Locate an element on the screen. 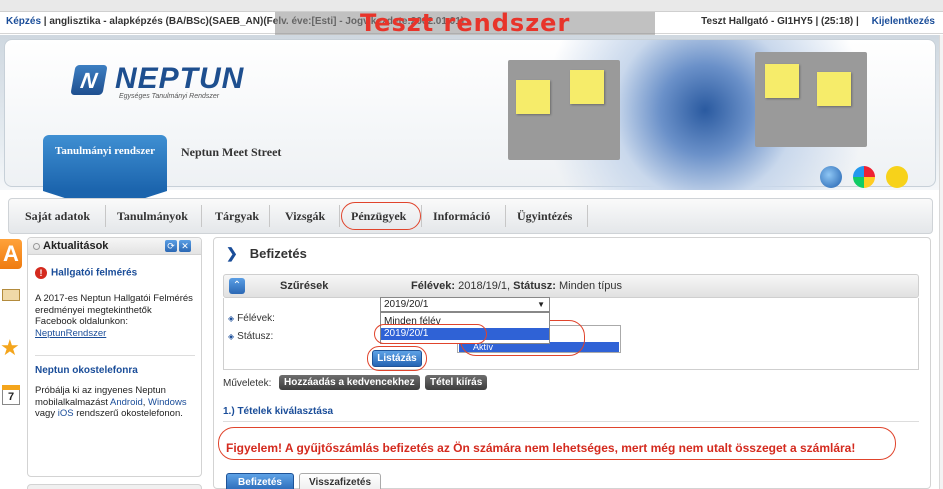  menu-item-tanulmanyok: Tanulmányok is located at coordinates (152, 216).